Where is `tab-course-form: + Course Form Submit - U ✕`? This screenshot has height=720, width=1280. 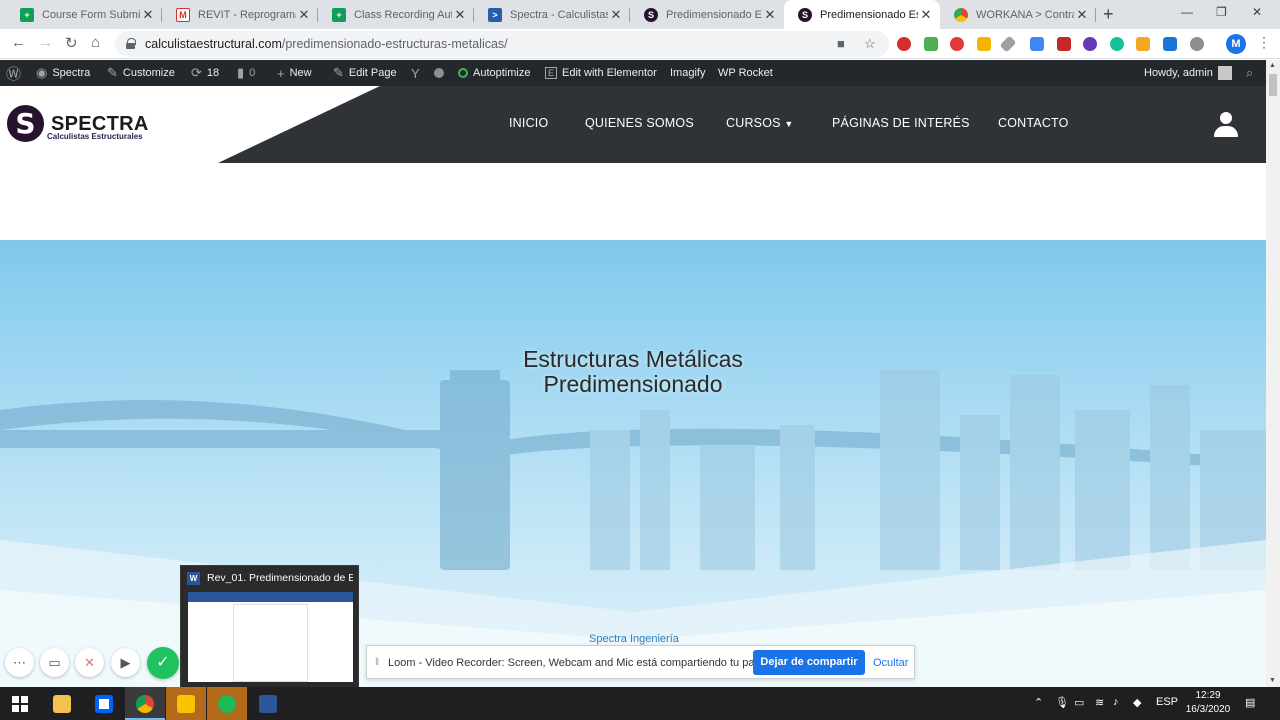
tab-course-form: + Course Form Submit - U ✕ is located at coordinates (84, 14).